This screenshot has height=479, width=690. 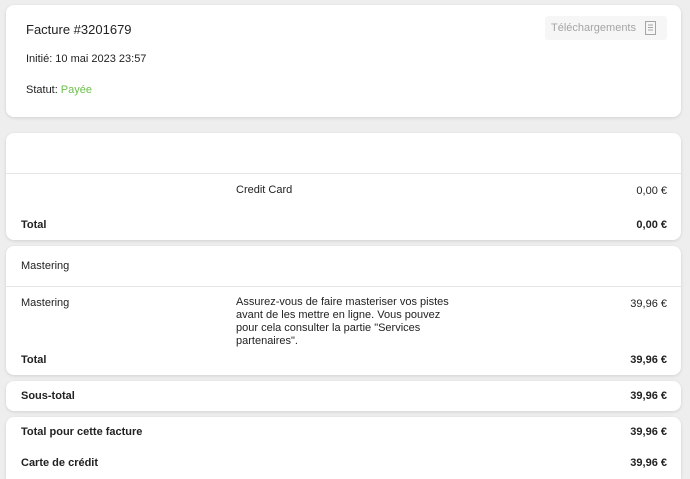 I want to click on mastering-item-name: Mastering, so click(x=45, y=303).